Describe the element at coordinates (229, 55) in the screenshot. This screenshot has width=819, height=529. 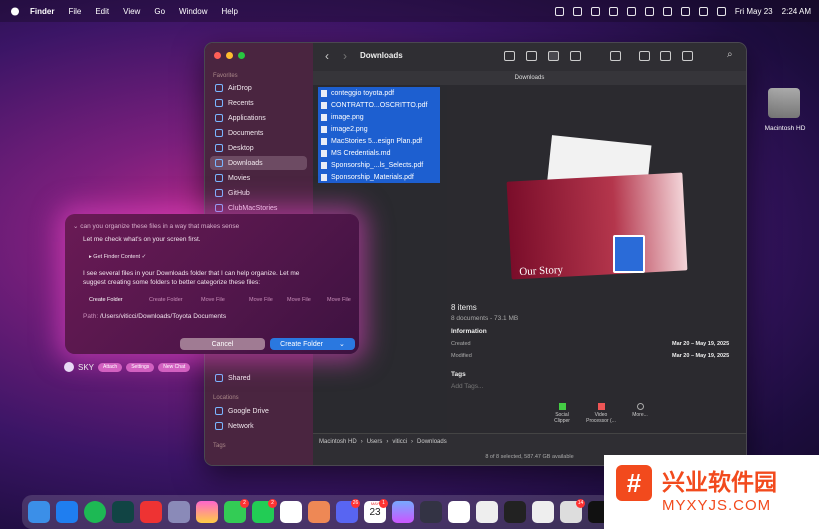
I see `minimize-button` at that location.